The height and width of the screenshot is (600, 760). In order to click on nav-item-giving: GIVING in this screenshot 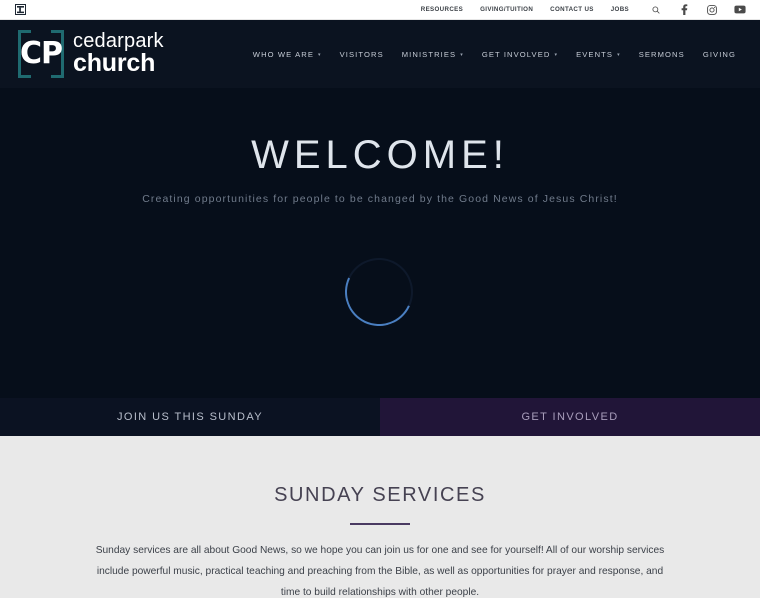, I will do `click(719, 54)`.